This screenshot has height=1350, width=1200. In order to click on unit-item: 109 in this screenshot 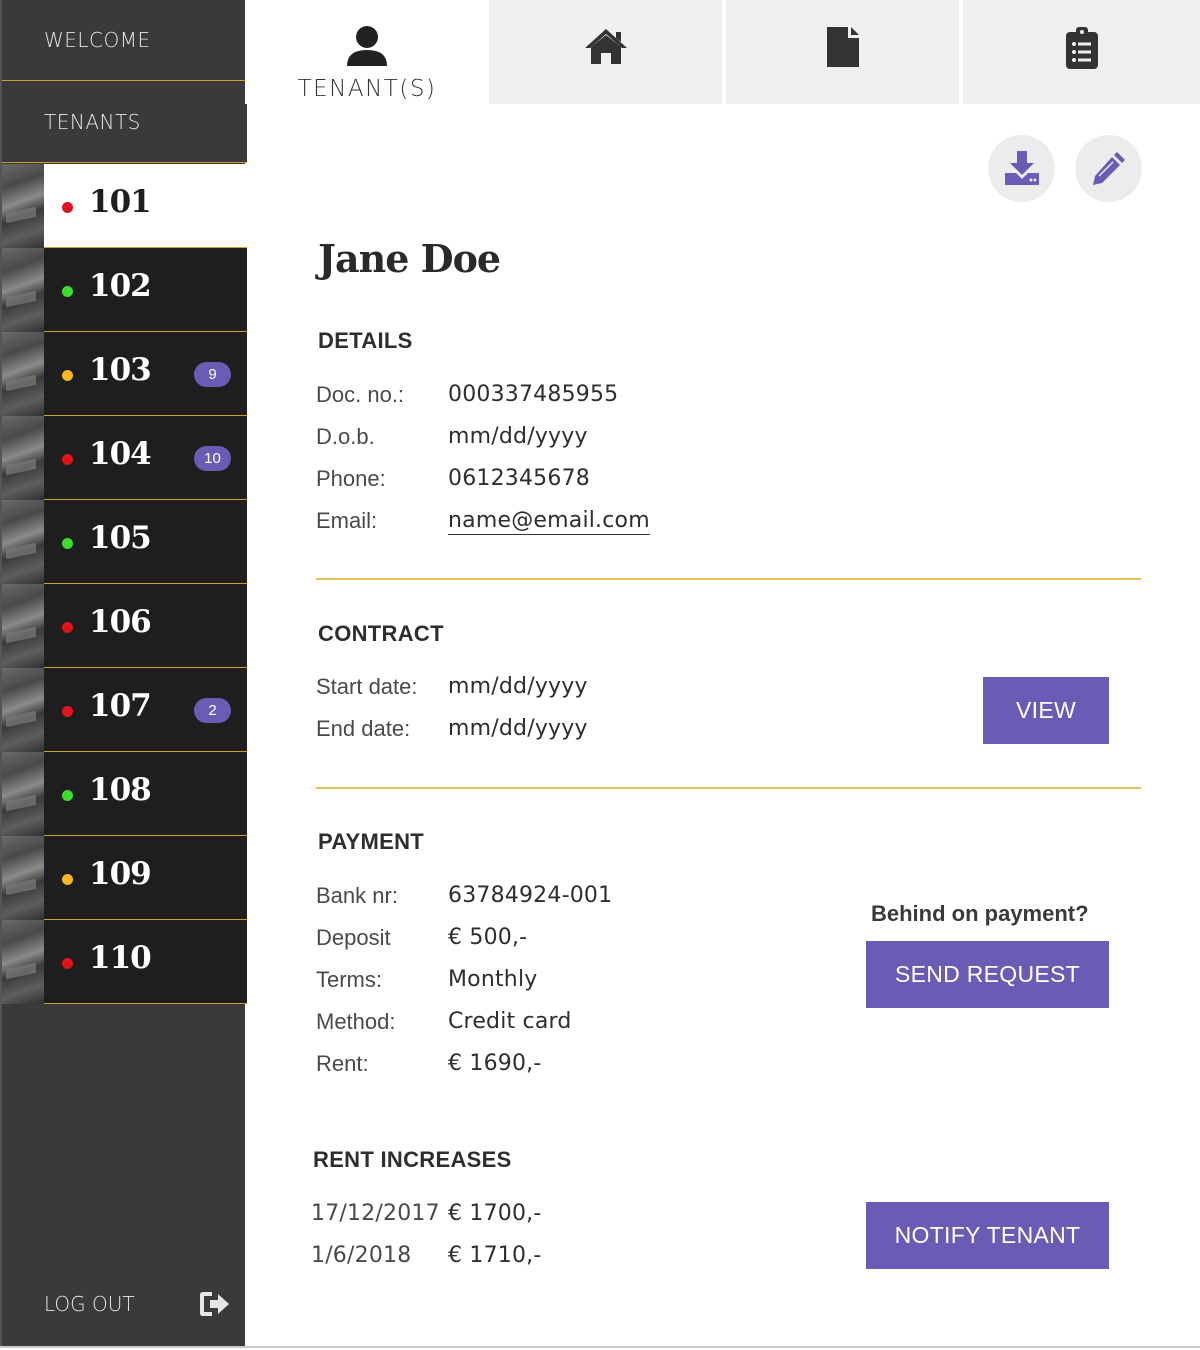, I will do `click(124, 878)`.